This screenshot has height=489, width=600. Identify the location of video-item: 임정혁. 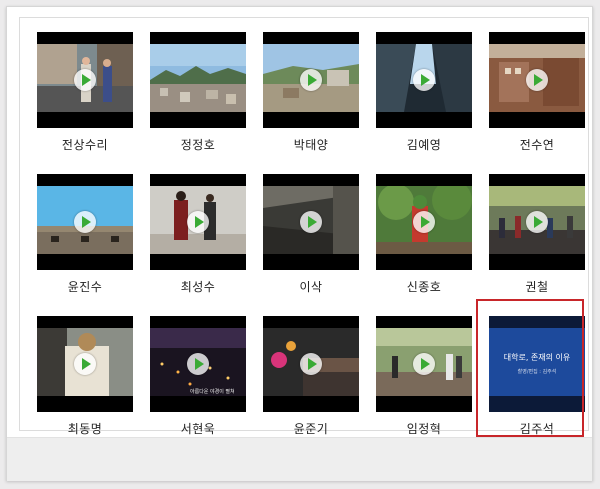
(424, 380).